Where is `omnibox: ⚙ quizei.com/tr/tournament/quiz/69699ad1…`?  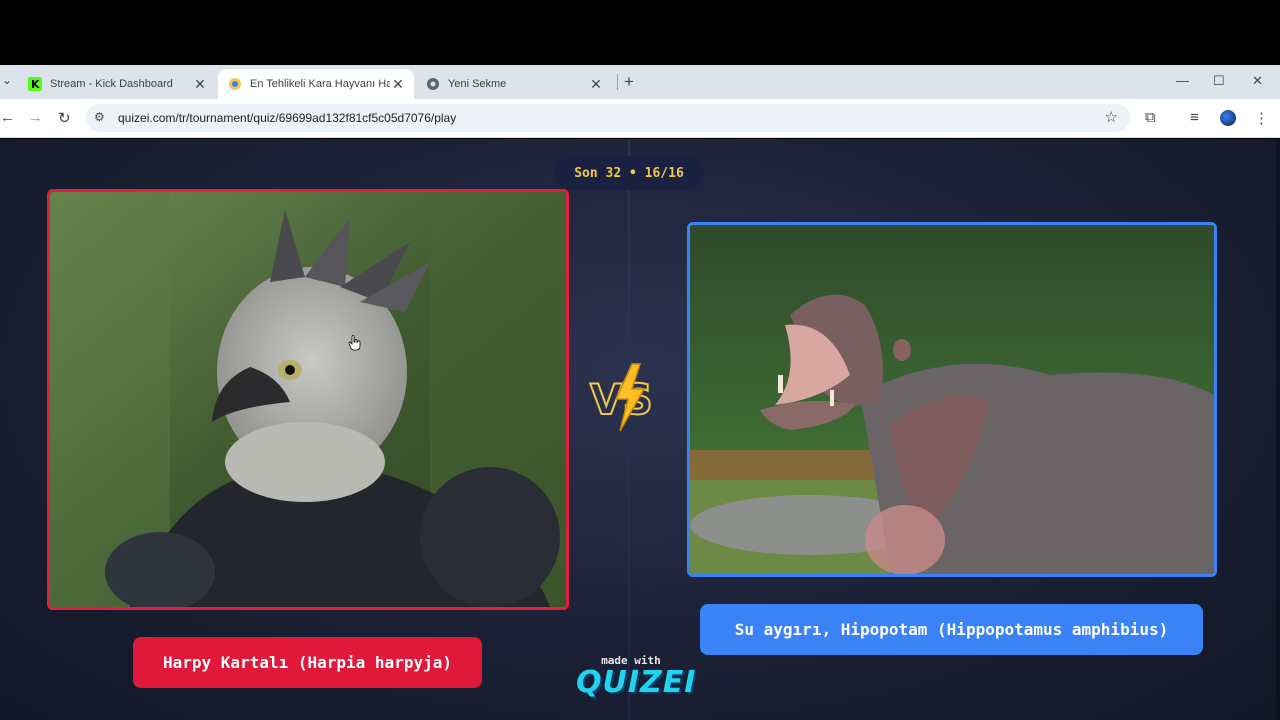 omnibox: ⚙ quizei.com/tr/tournament/quiz/69699ad1… is located at coordinates (608, 118).